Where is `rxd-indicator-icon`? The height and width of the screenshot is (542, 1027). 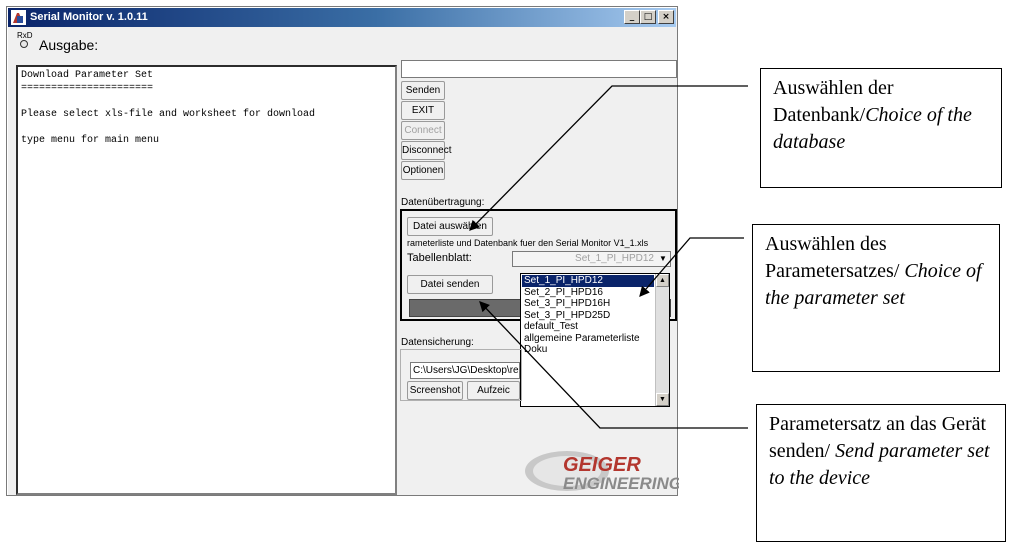 rxd-indicator-icon is located at coordinates (24, 44).